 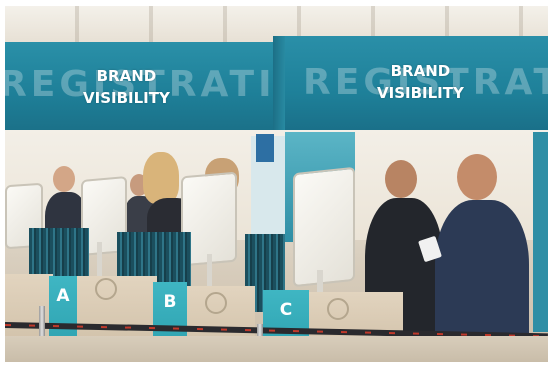 What do you see at coordinates (126, 87) in the screenshot?
I see `brand-visibility-label-left: BRAND VISIBILITY` at bounding box center [126, 87].